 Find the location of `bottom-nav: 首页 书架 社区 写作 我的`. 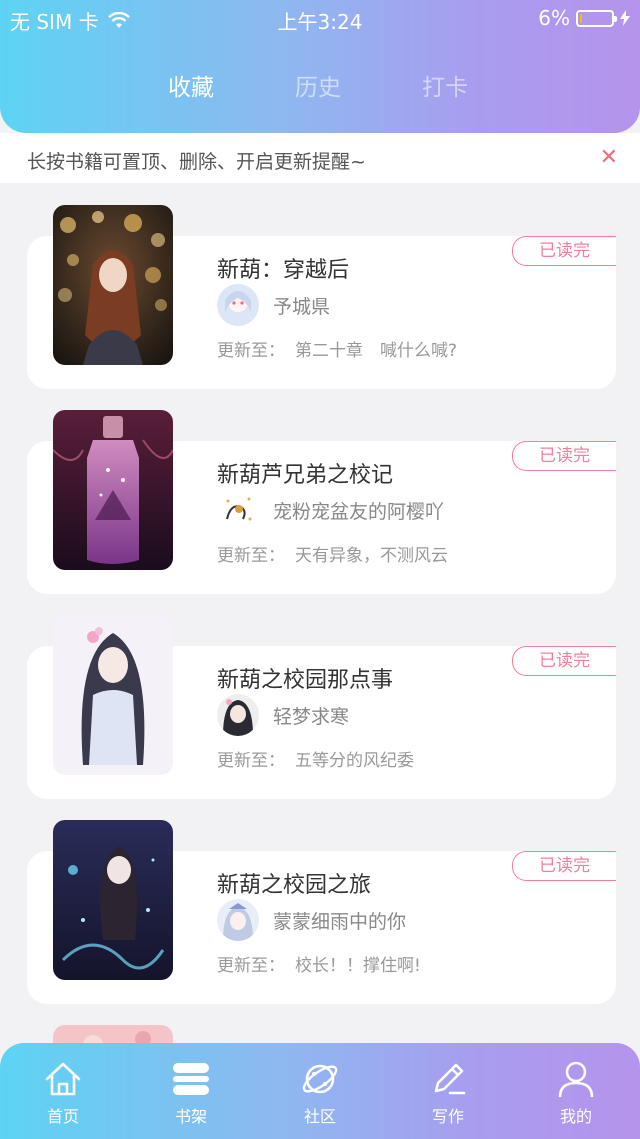

bottom-nav: 首页 书架 社区 写作 我的 is located at coordinates (320, 1091).